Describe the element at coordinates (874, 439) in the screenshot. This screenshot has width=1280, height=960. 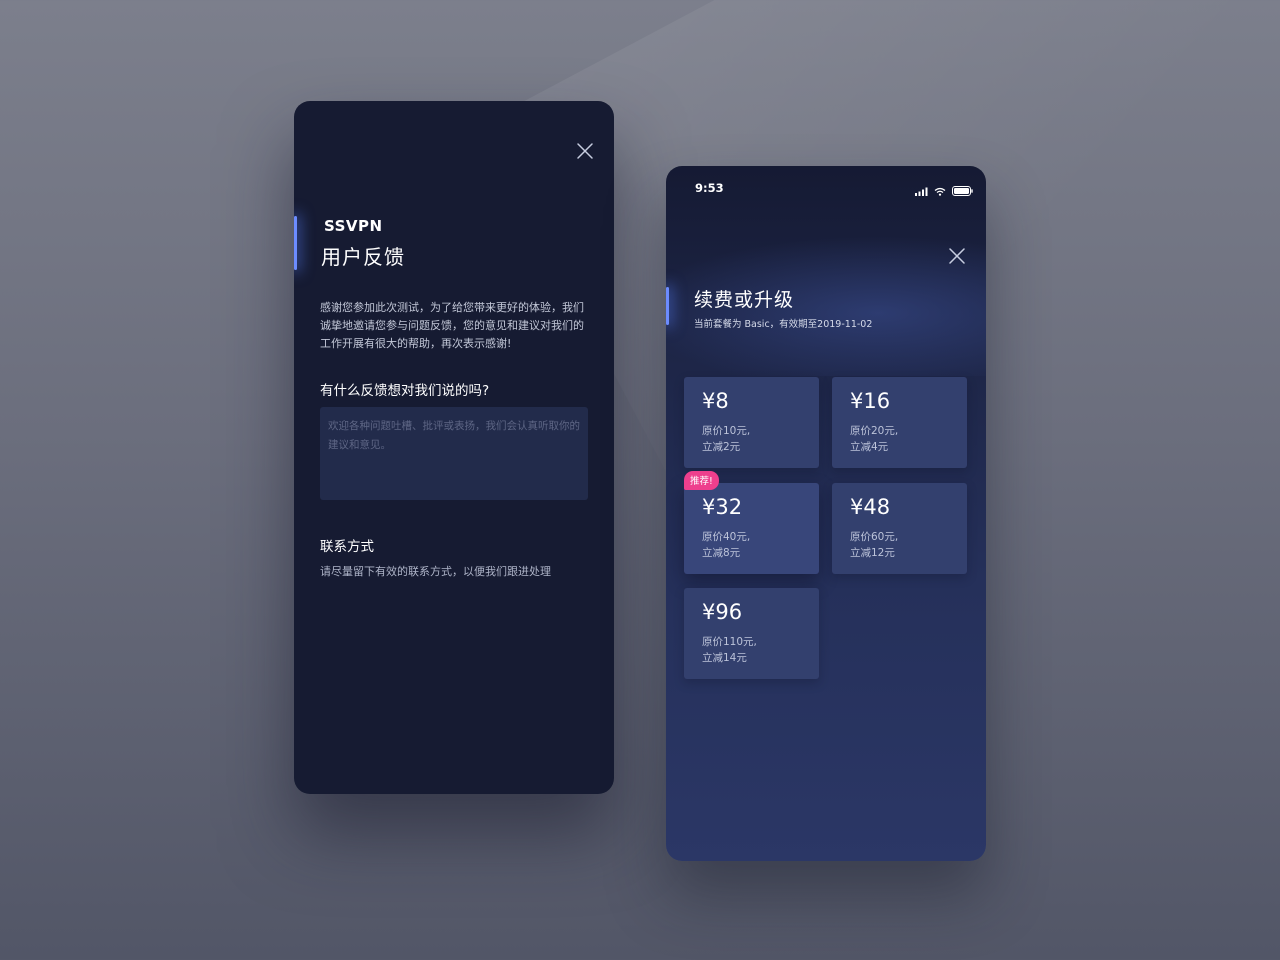
I see `plan-desc: 原价20元, 立减4元` at that location.